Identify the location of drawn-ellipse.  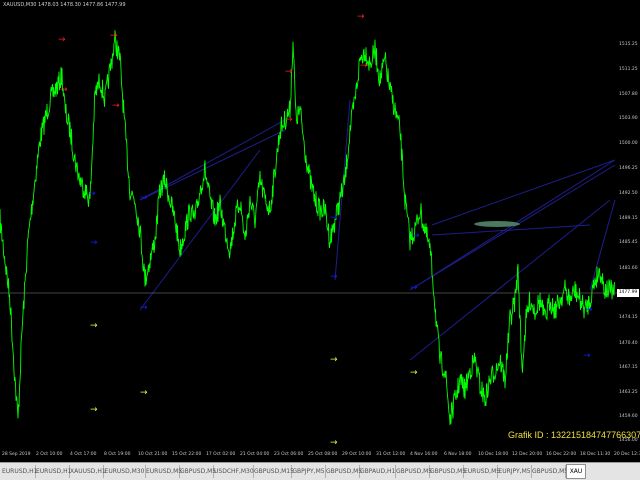
(497, 224).